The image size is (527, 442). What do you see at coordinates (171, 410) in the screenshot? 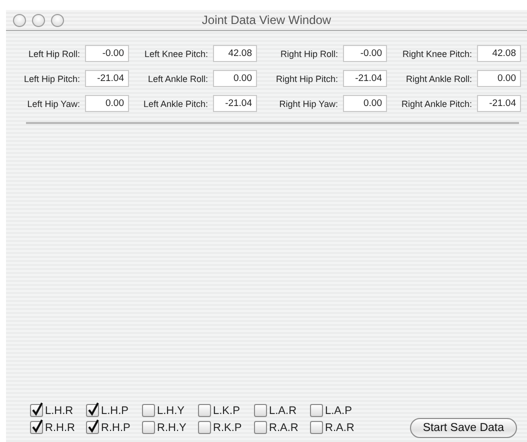
I see `checkbox-label: L.H.Y` at bounding box center [171, 410].